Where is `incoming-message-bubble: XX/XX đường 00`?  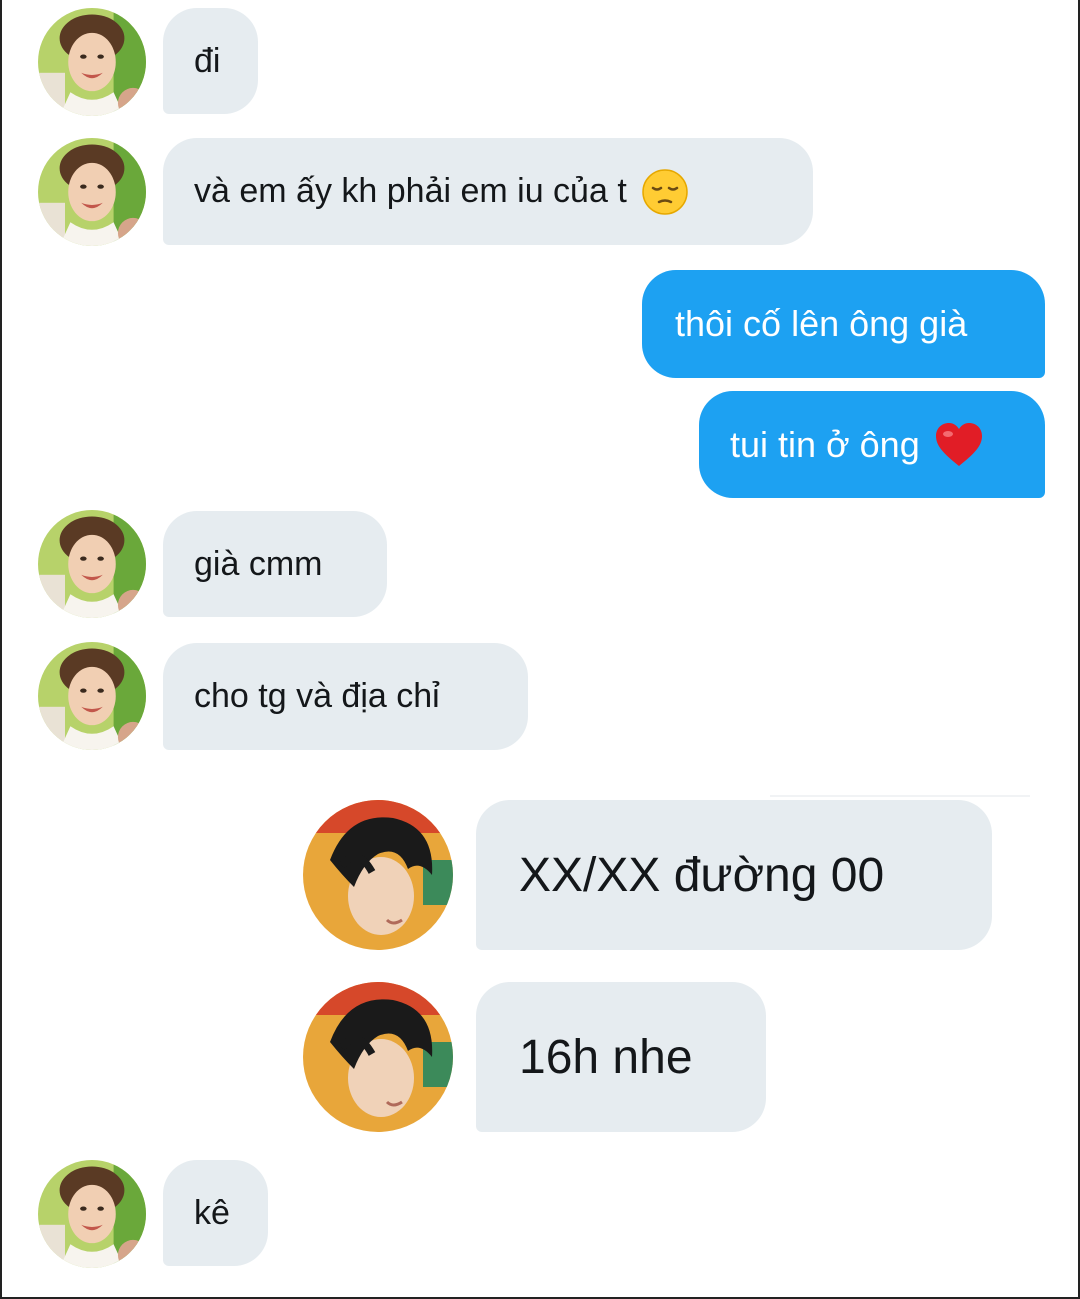
incoming-message-bubble: XX/XX đường 00 is located at coordinates (734, 875).